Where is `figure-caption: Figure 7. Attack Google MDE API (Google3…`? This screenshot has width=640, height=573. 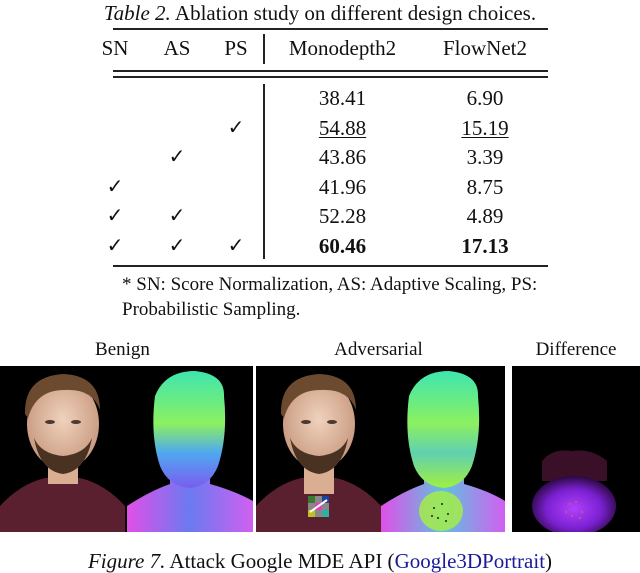
figure-caption: Figure 7. Attack Google MDE API (Google3… is located at coordinates (320, 561).